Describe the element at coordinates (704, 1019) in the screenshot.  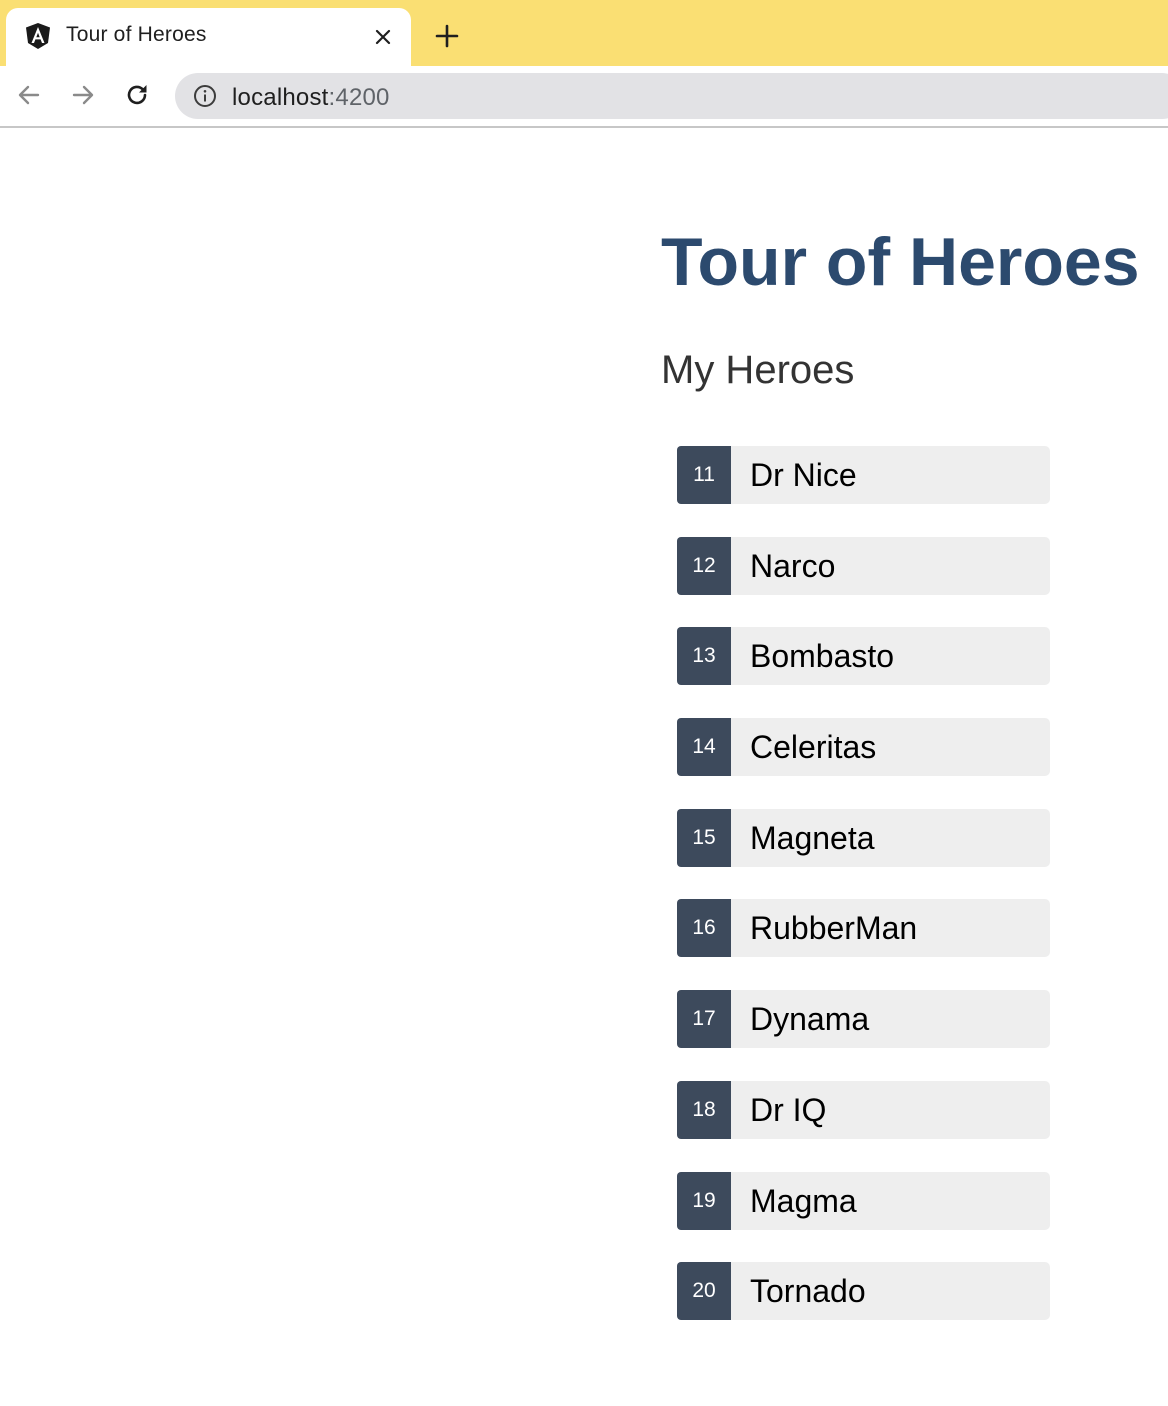
I see `hero-id-badge: 17` at that location.